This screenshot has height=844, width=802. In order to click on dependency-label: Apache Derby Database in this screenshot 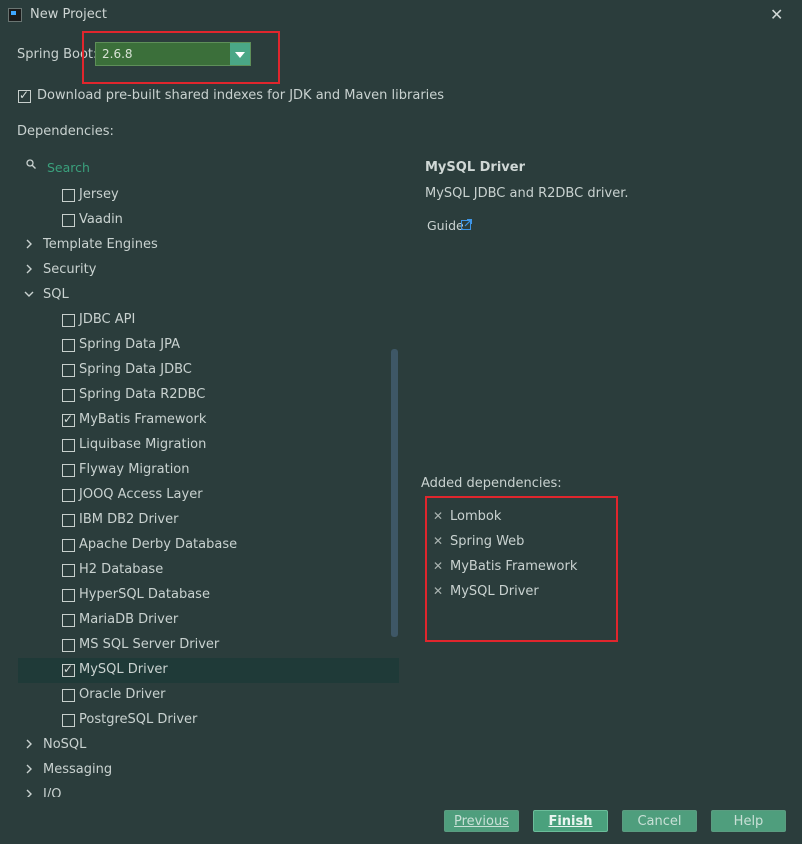, I will do `click(158, 544)`.